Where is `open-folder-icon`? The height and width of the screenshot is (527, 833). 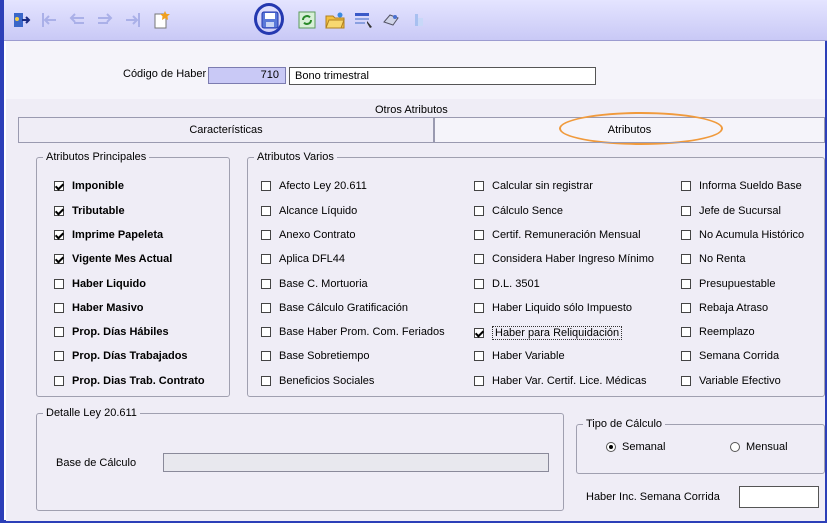
open-folder-icon is located at coordinates (335, 20).